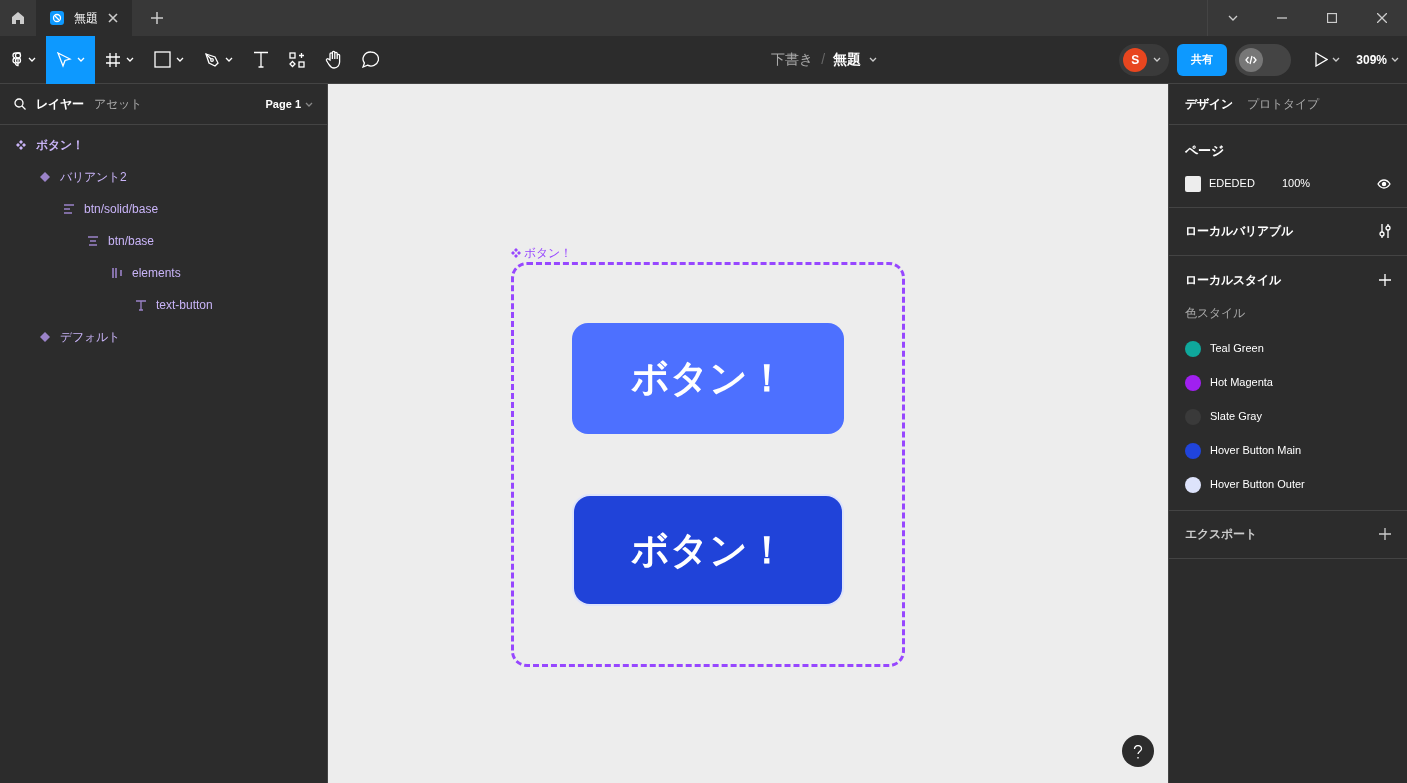 The height and width of the screenshot is (783, 1407). I want to click on help-button, so click(1138, 751).